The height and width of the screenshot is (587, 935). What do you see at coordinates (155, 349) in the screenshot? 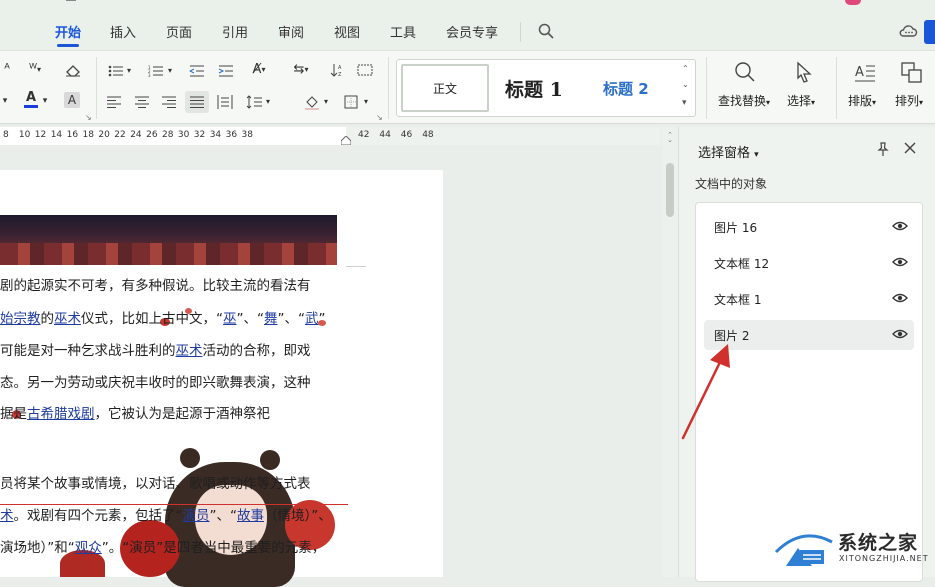
I see `paragraph-line: 可能是对一种乞求战斗胜利的巫术活动的合称，即戏` at bounding box center [155, 349].